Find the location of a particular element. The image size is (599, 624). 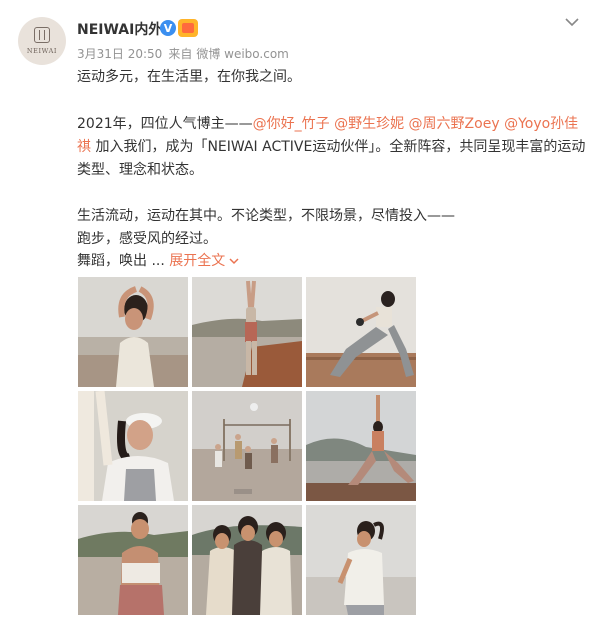

username: NEIWAI内外 is located at coordinates (119, 29).